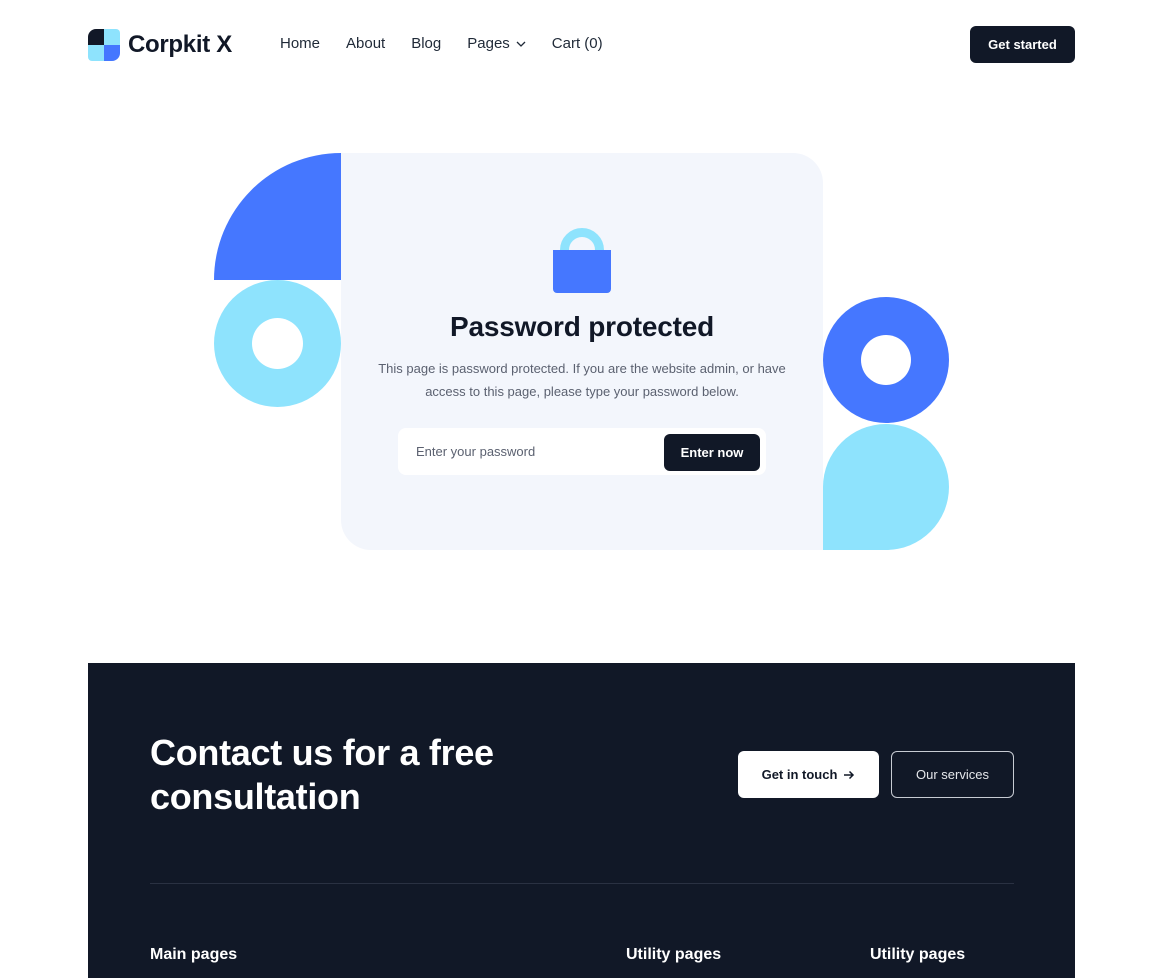 Image resolution: width=1167 pixels, height=978 pixels. What do you see at coordinates (277, 216) in the screenshot?
I see `decorative-quarter-circle` at bounding box center [277, 216].